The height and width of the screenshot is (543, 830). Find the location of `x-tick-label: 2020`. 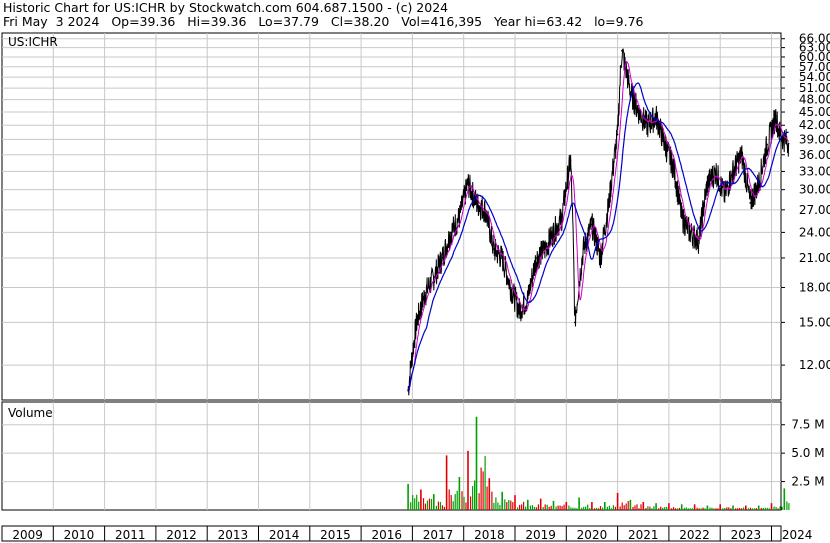

x-tick-label: 2020 is located at coordinates (592, 535).